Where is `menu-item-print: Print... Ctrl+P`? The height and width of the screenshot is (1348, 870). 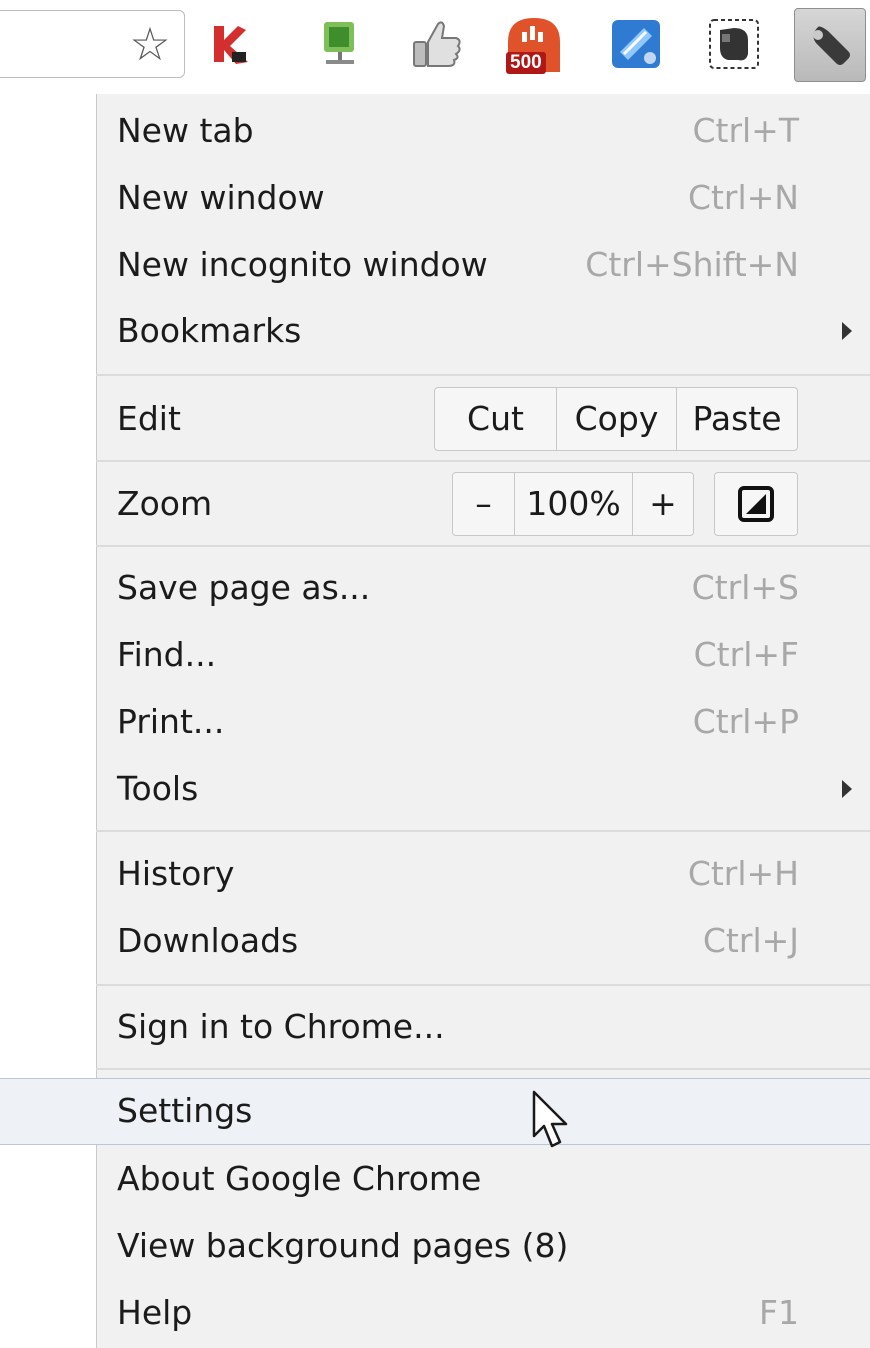 menu-item-print: Print... Ctrl+P is located at coordinates (483, 722).